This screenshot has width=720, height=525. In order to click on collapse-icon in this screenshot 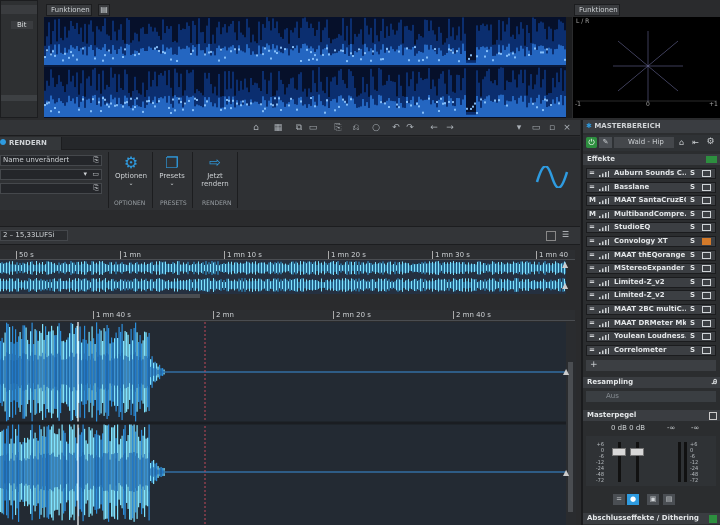, I will do `click(713, 416)`.